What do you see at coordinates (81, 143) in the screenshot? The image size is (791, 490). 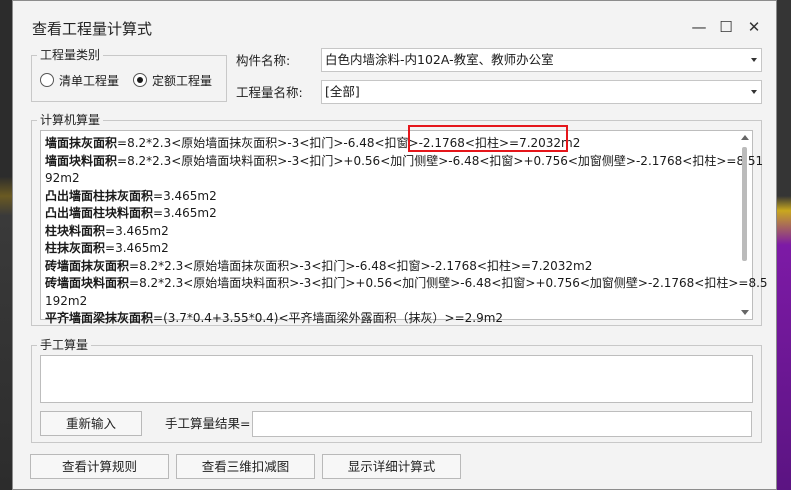 I see `calc-line-item: 墙面抹灰面积` at bounding box center [81, 143].